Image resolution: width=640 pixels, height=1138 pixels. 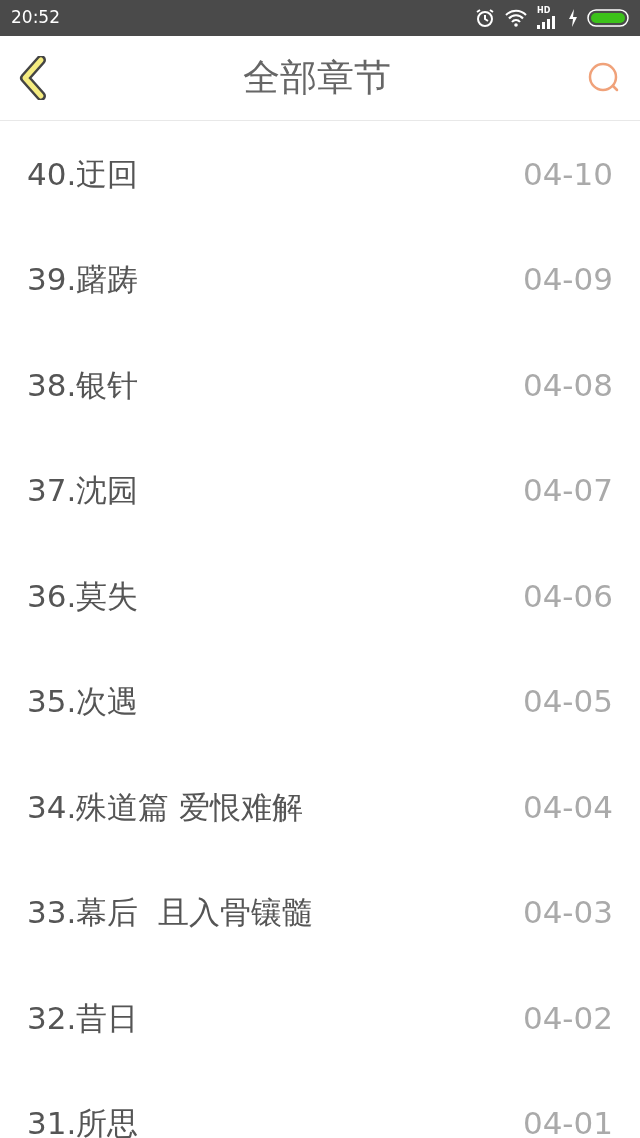 What do you see at coordinates (485, 18) in the screenshot?
I see `alarm-icon` at bounding box center [485, 18].